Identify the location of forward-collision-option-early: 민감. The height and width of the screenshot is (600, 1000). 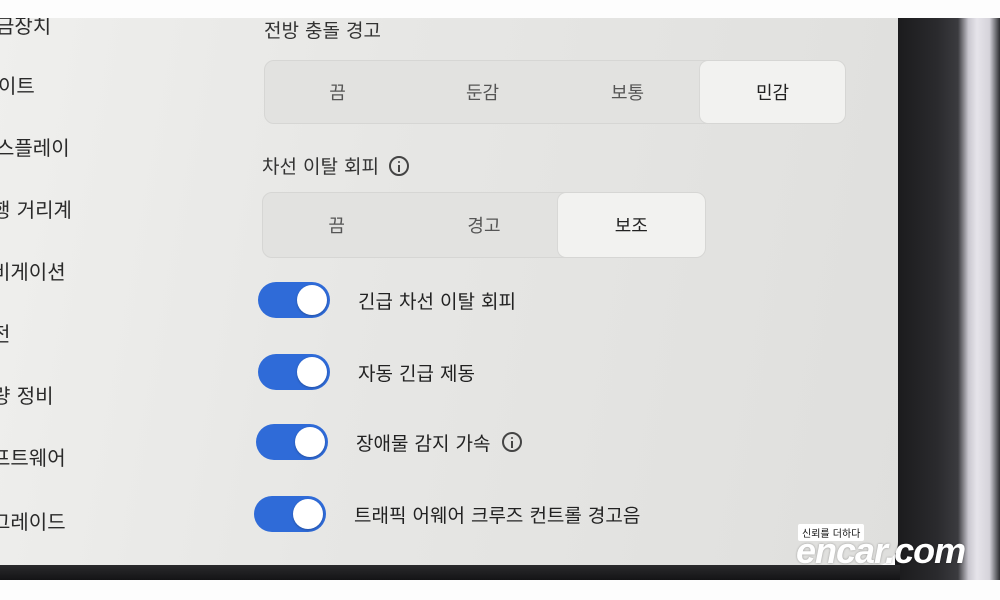
(772, 92).